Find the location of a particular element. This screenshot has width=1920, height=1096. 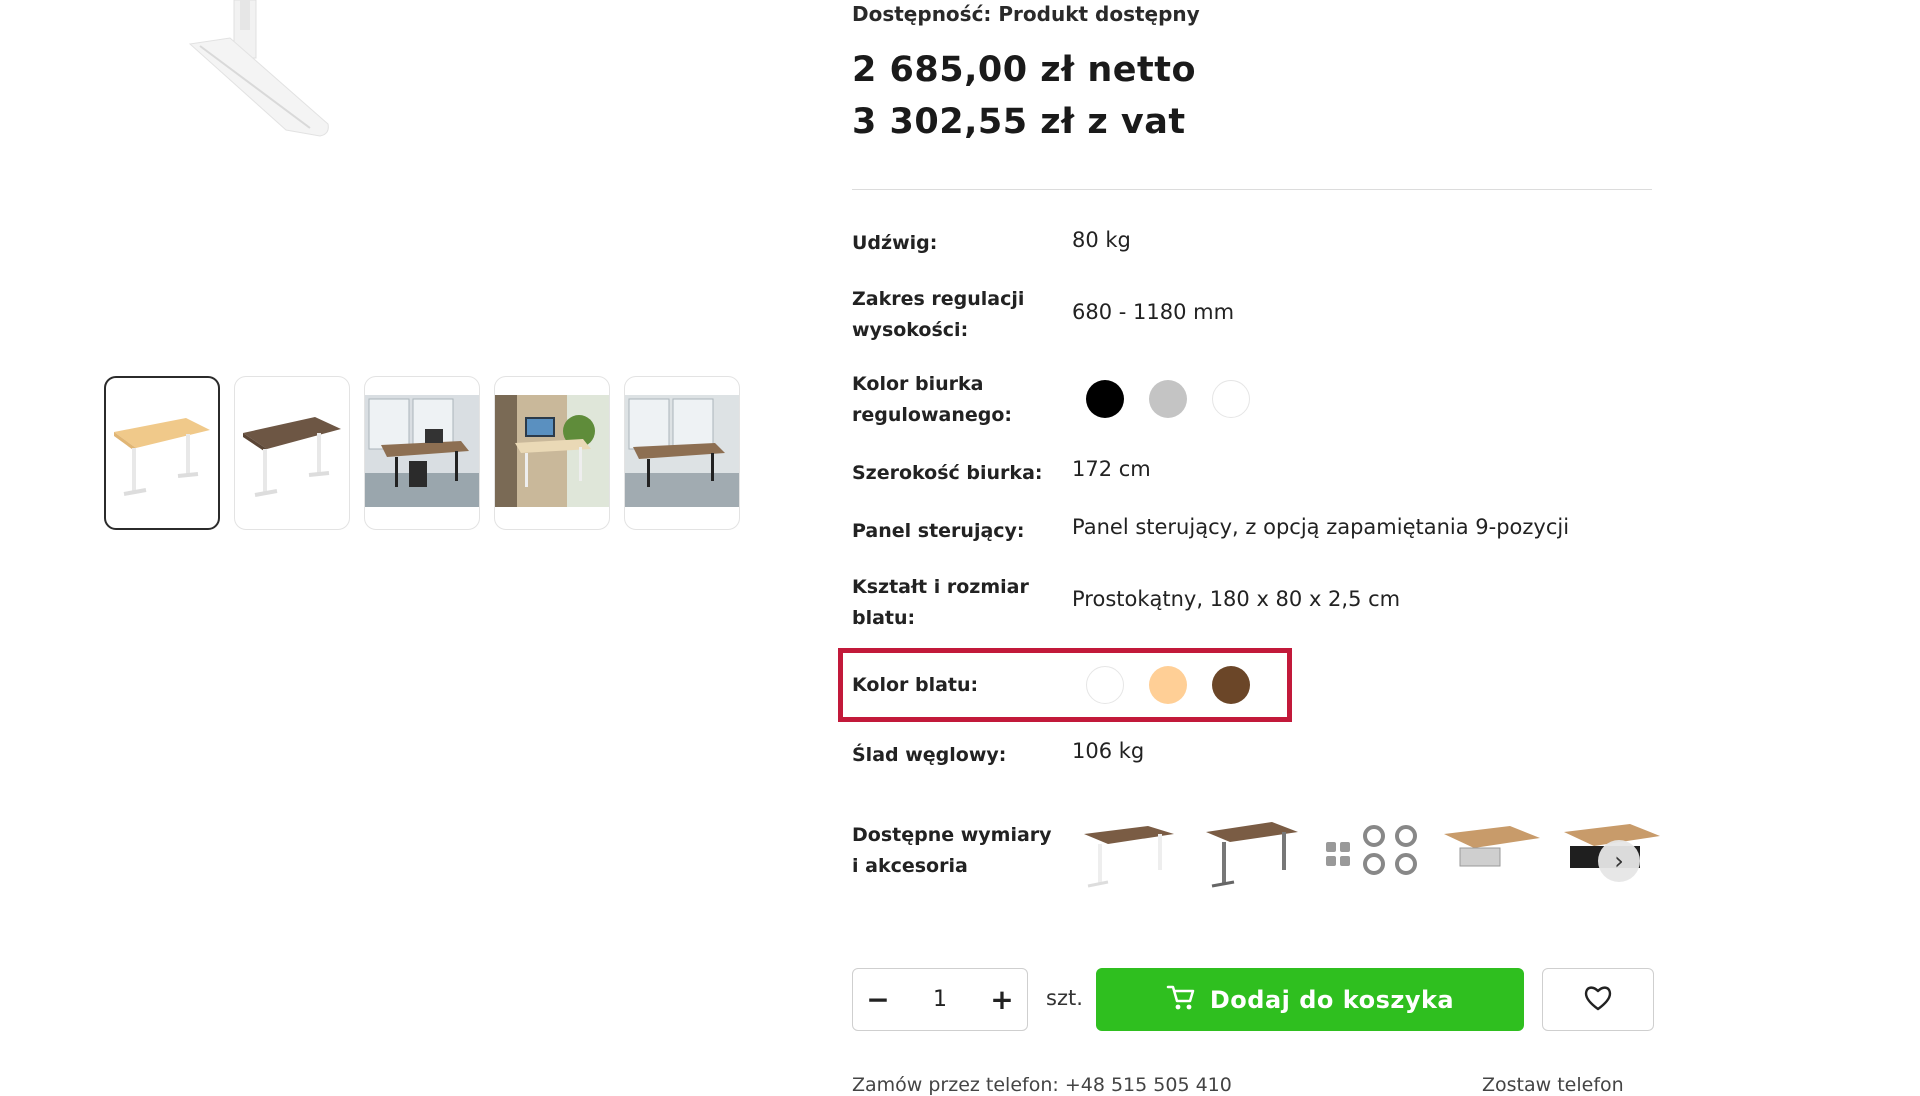

top-color-swatch-beech is located at coordinates (1168, 685).